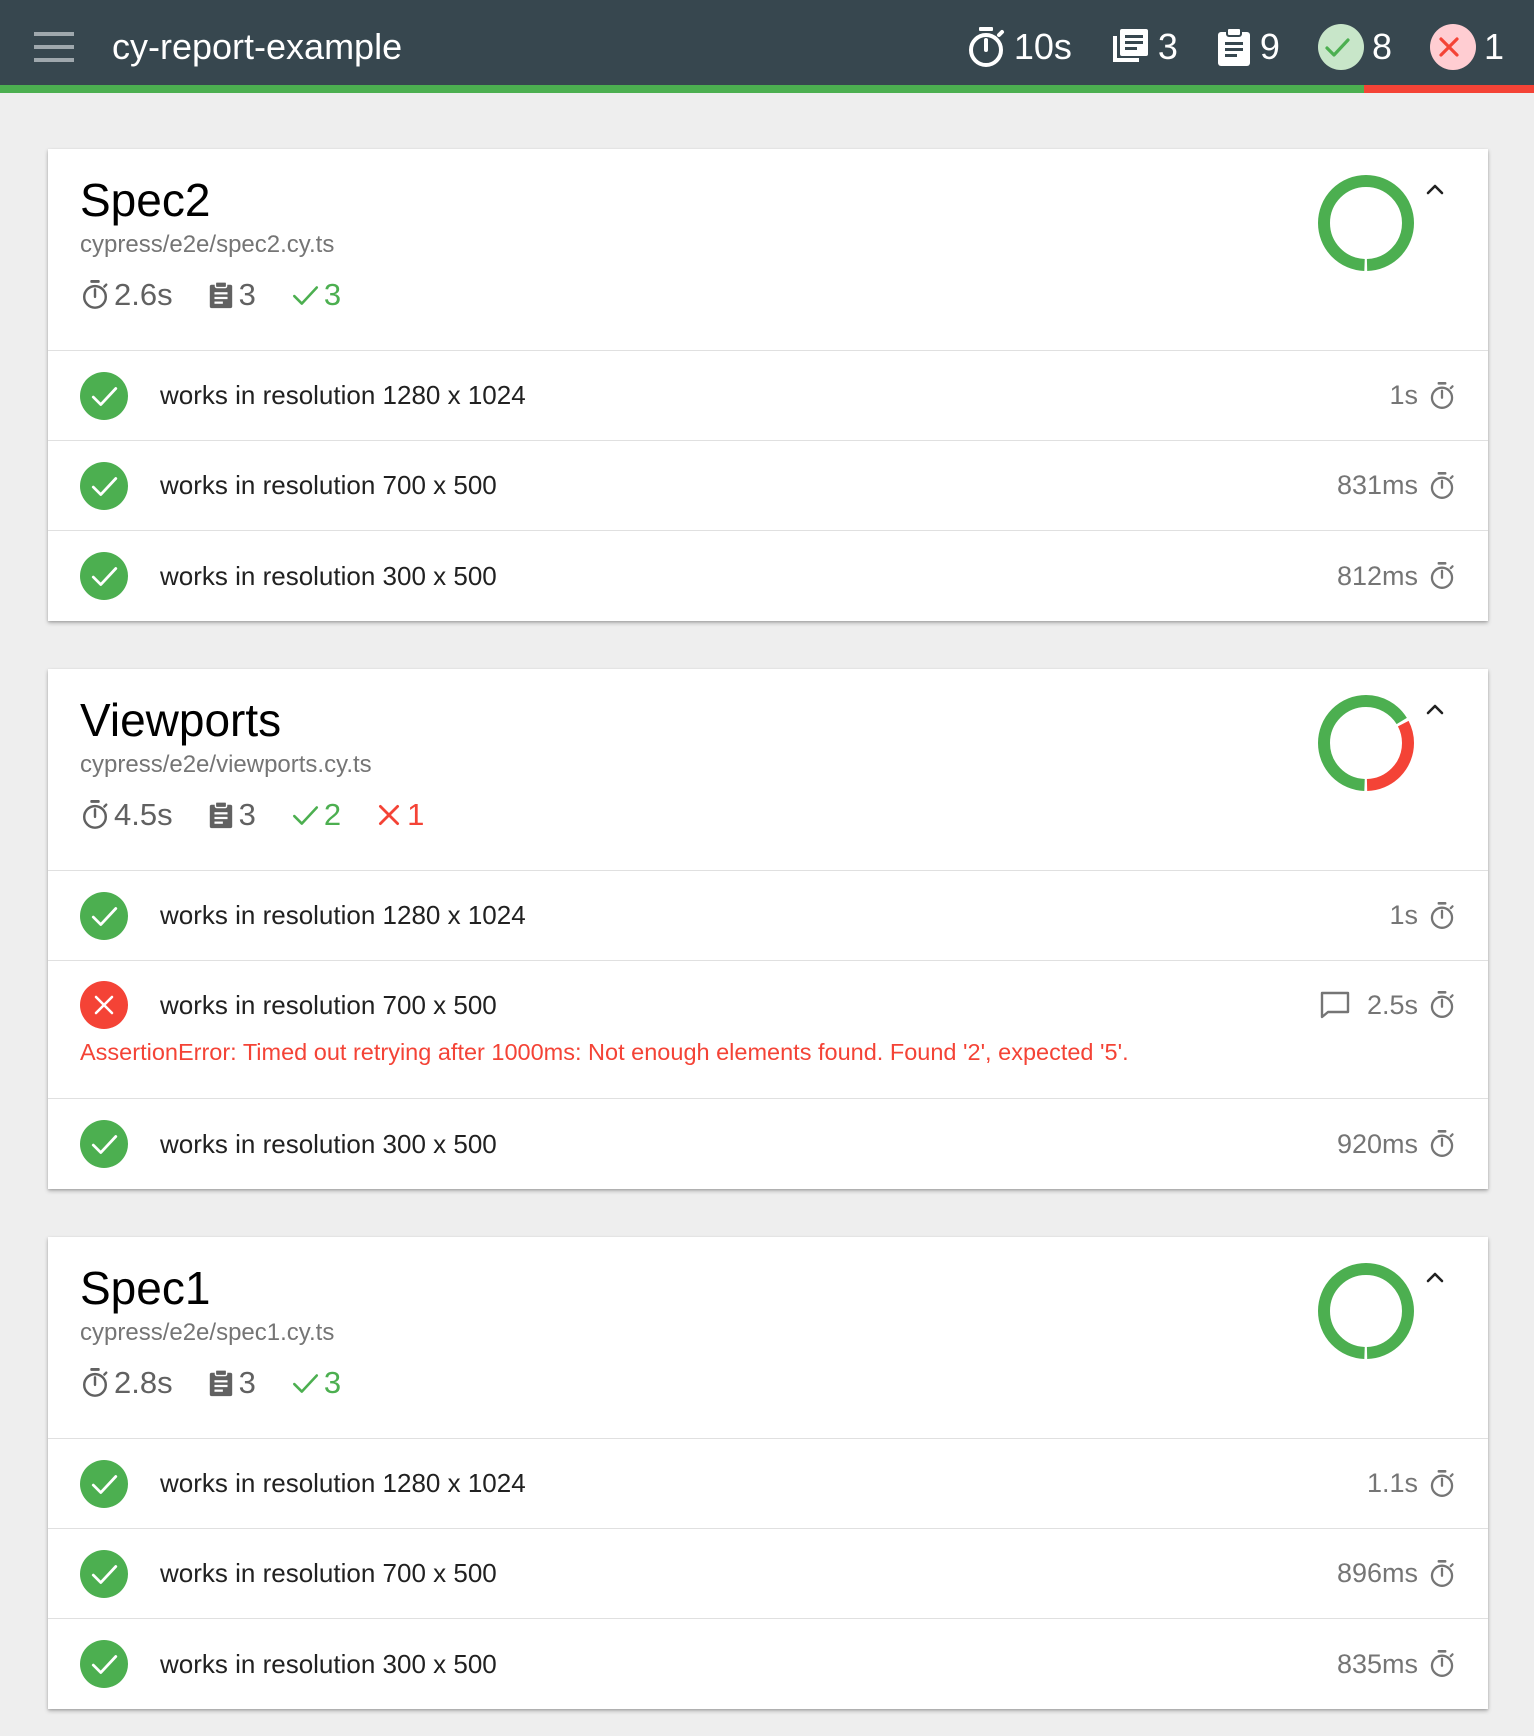  What do you see at coordinates (145, 1288) in the screenshot?
I see `spec-title: Spec1` at bounding box center [145, 1288].